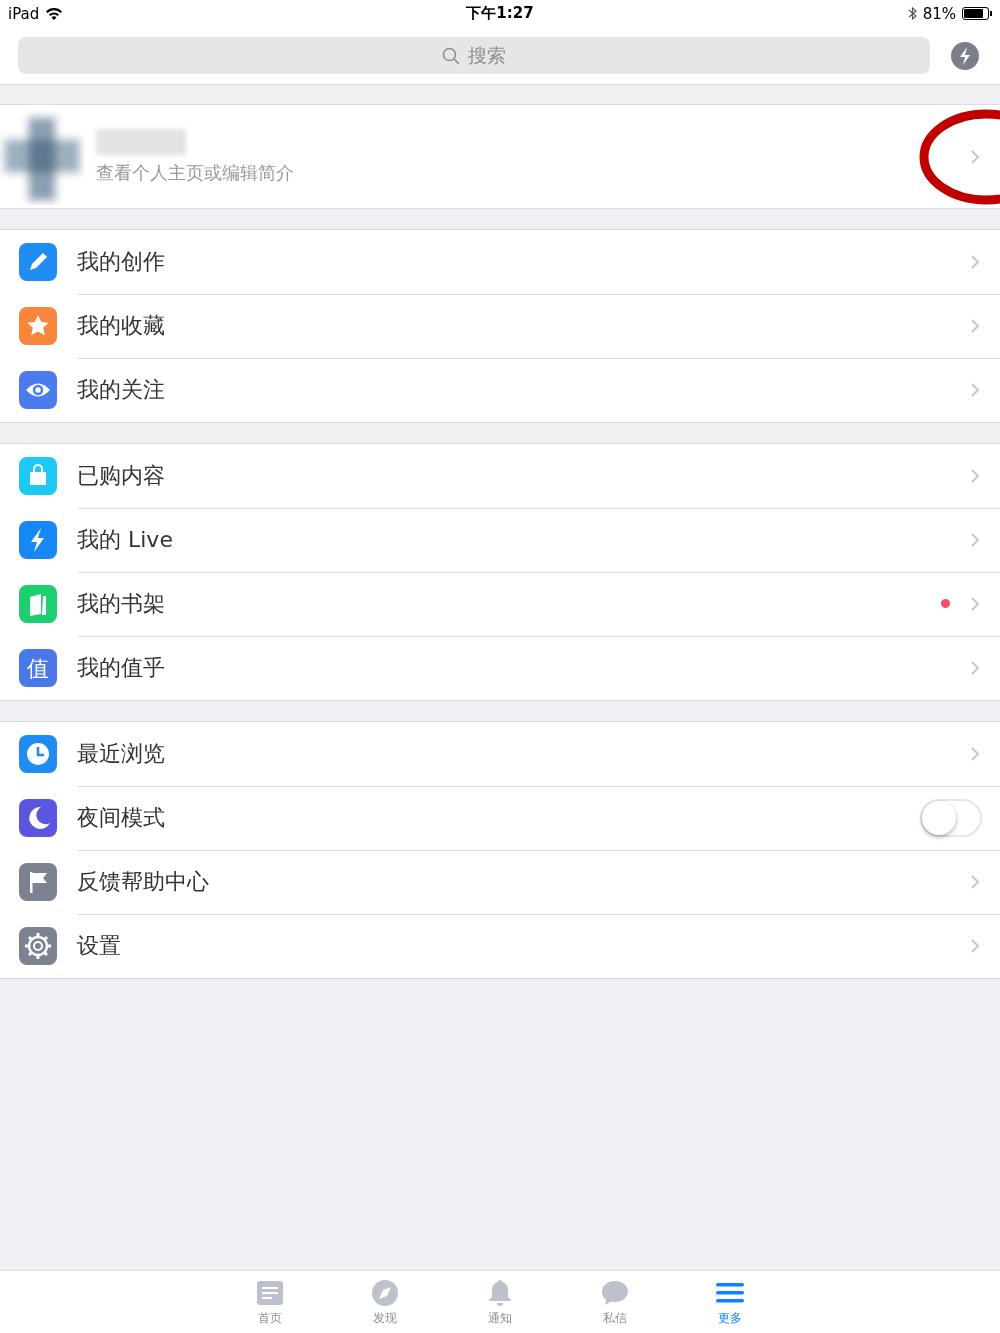 This screenshot has width=1000, height=1333. What do you see at coordinates (121, 325) in the screenshot?
I see `menu-label: 我的收藏` at bounding box center [121, 325].